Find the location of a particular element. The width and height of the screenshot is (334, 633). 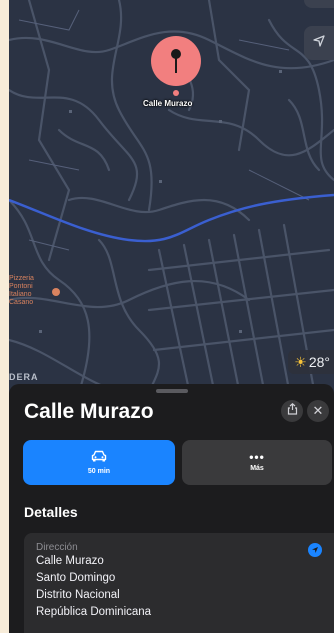

close-icon: ✕ is located at coordinates (318, 410).